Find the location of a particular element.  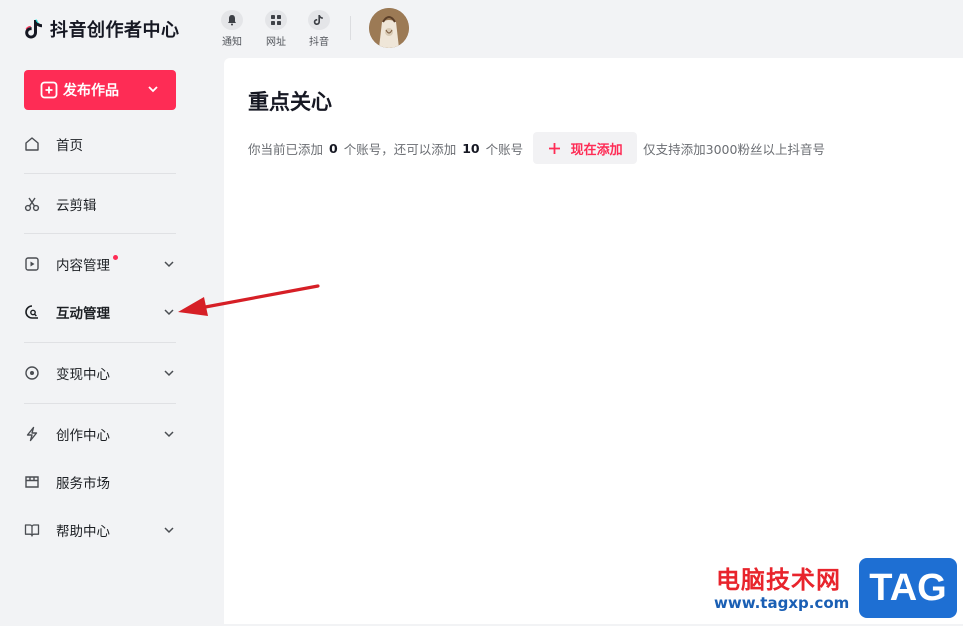

sidebar-item-interaction-management: 互动管理 is located at coordinates (100, 312).